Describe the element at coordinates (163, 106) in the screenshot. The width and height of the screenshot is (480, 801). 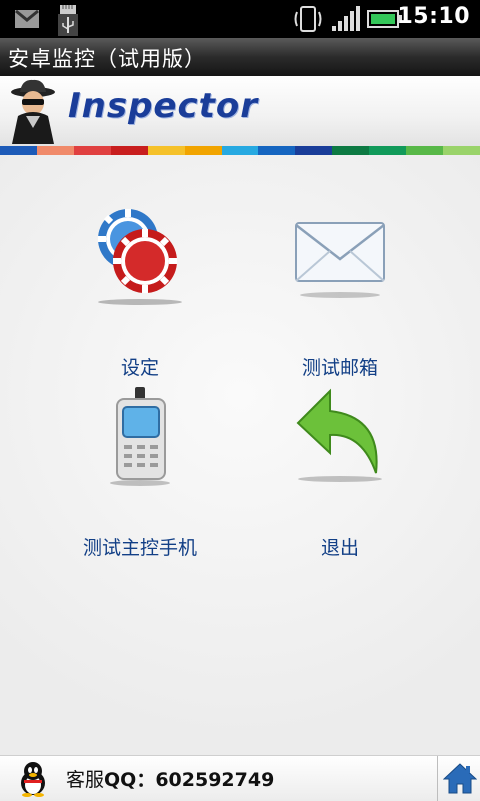
I see `logo-text: Inspector` at that location.